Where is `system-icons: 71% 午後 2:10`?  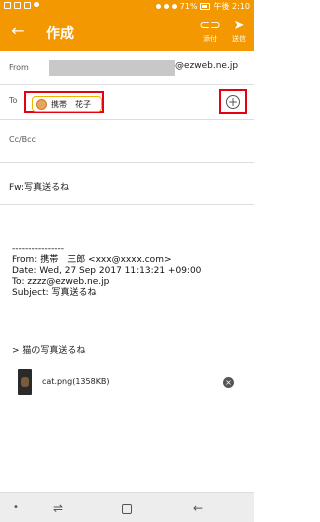
system-icons: 71% 午後 2:10 is located at coordinates (202, 6).